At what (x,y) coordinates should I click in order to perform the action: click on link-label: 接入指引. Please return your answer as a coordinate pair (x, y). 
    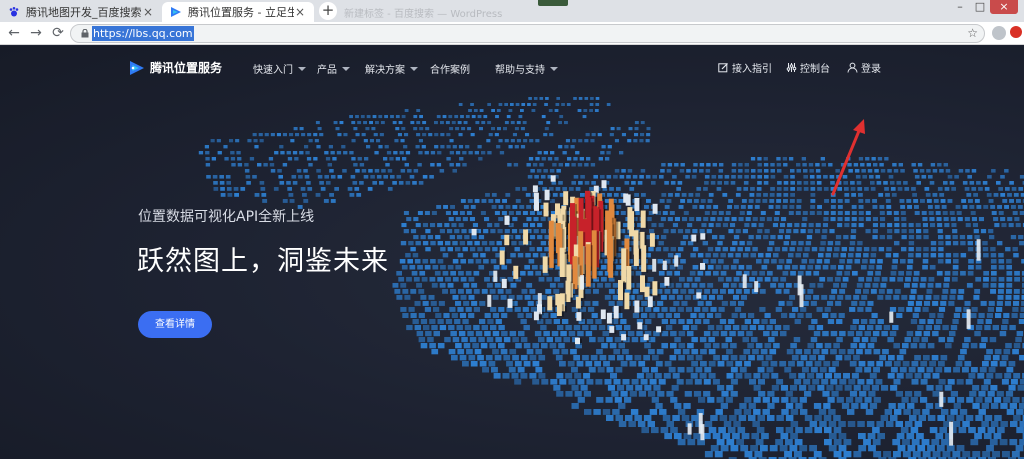
    Looking at the image, I should click on (752, 69).